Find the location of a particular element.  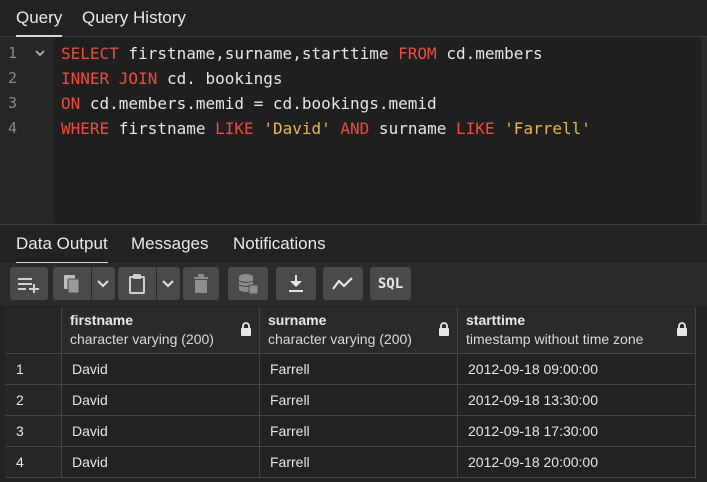

line-number: 2 is located at coordinates (13, 78).